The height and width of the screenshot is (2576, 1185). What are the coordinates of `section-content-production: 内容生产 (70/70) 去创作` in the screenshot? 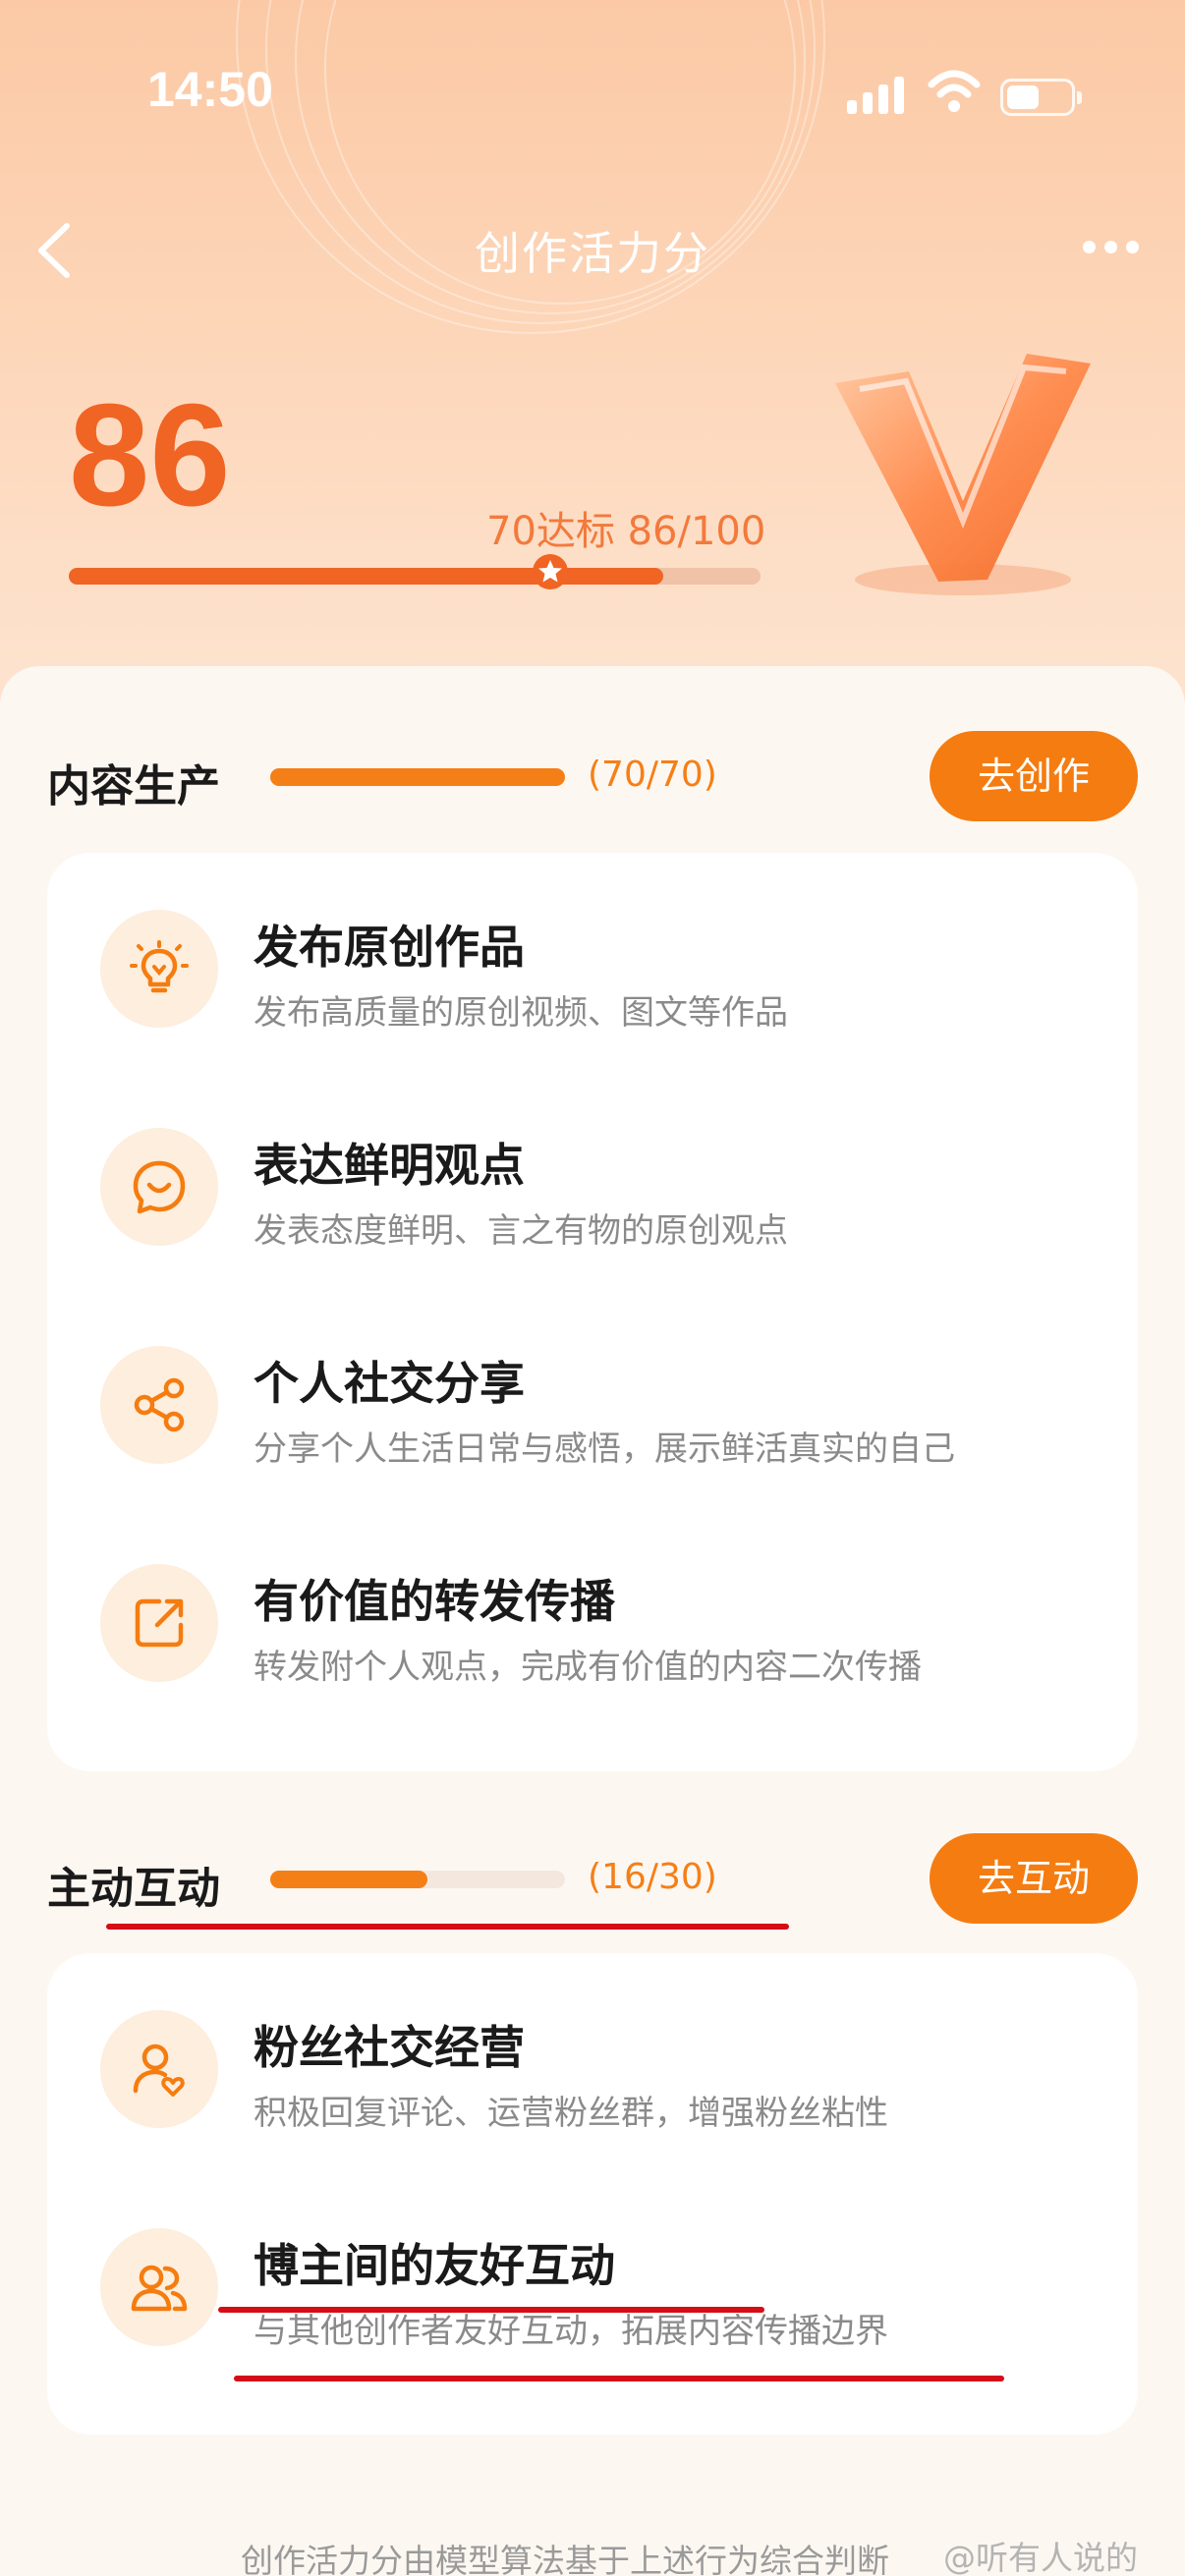 It's located at (592, 776).